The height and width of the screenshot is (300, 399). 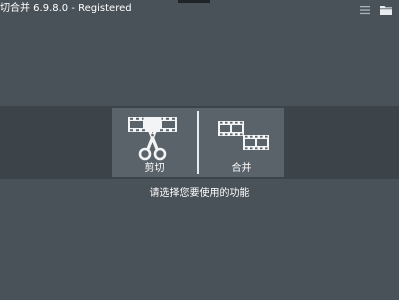 I want to click on merge-button: 合并, so click(x=241, y=142).